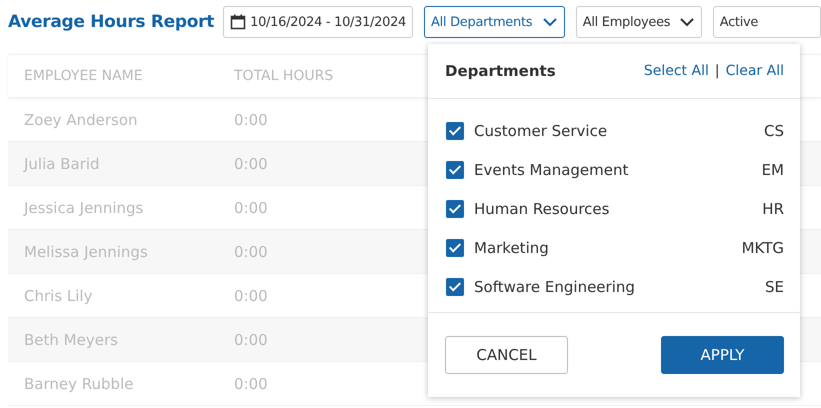  What do you see at coordinates (112, 22) in the screenshot?
I see `page-title: Average Hours Report` at bounding box center [112, 22].